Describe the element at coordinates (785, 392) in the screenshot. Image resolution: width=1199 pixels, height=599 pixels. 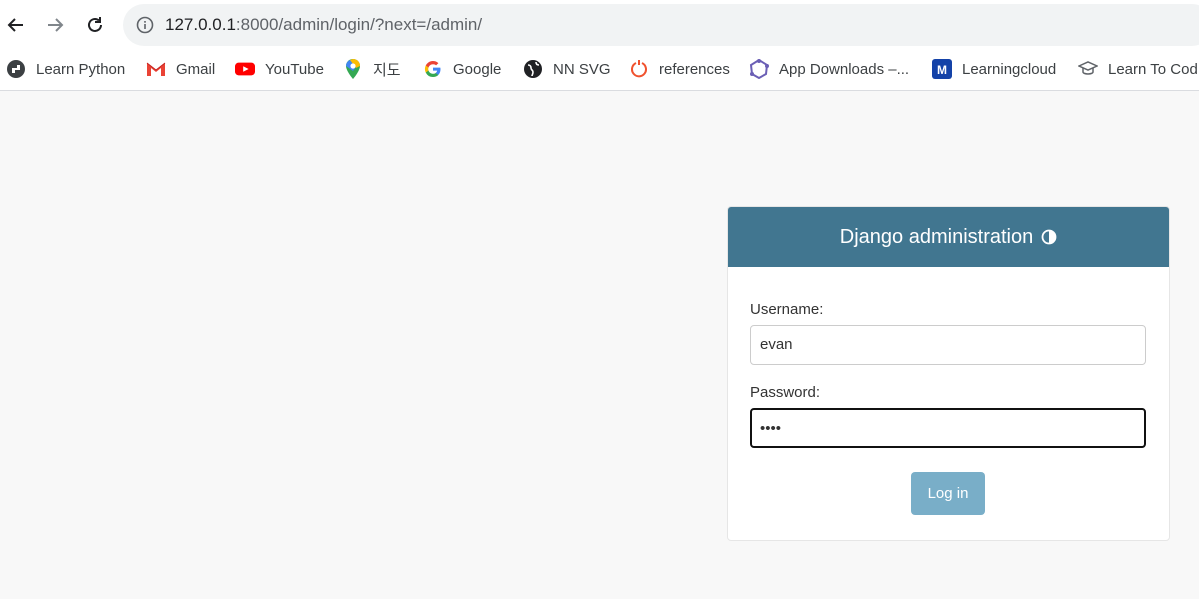
I see `password-label: Password:` at that location.